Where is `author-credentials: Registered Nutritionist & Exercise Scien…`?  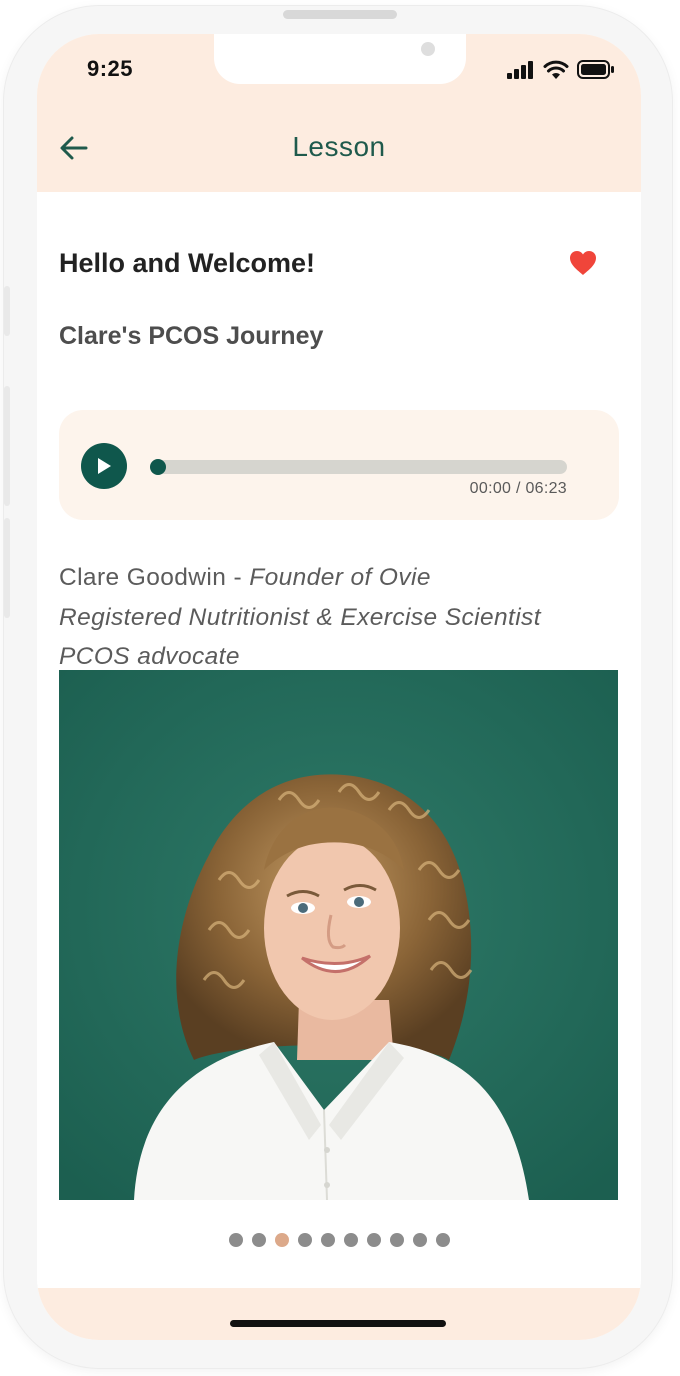 author-credentials: Registered Nutritionist & Exercise Scien… is located at coordinates (300, 617).